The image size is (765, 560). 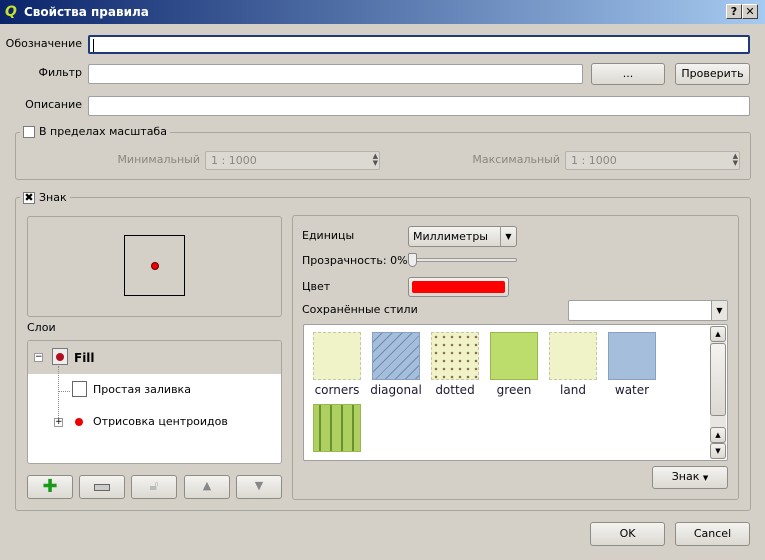 I want to click on min-scale-spinbox: 1 : 1000 ▲ ▼, so click(x=292, y=160).